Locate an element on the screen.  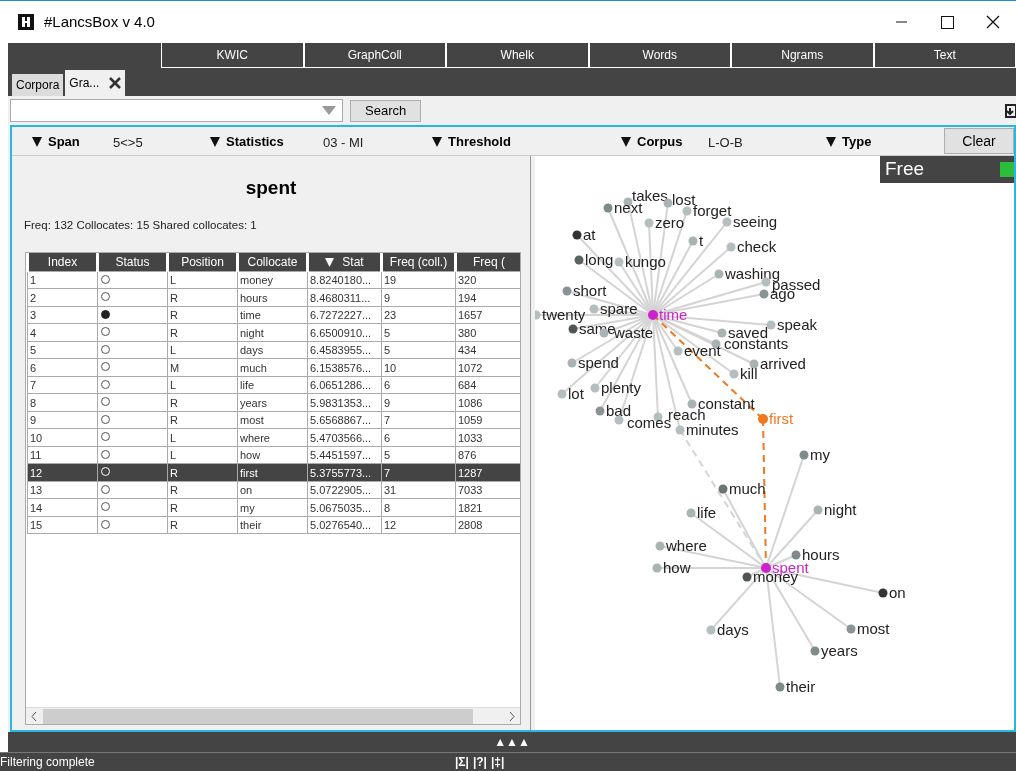
clear-button: Clear is located at coordinates (979, 141).